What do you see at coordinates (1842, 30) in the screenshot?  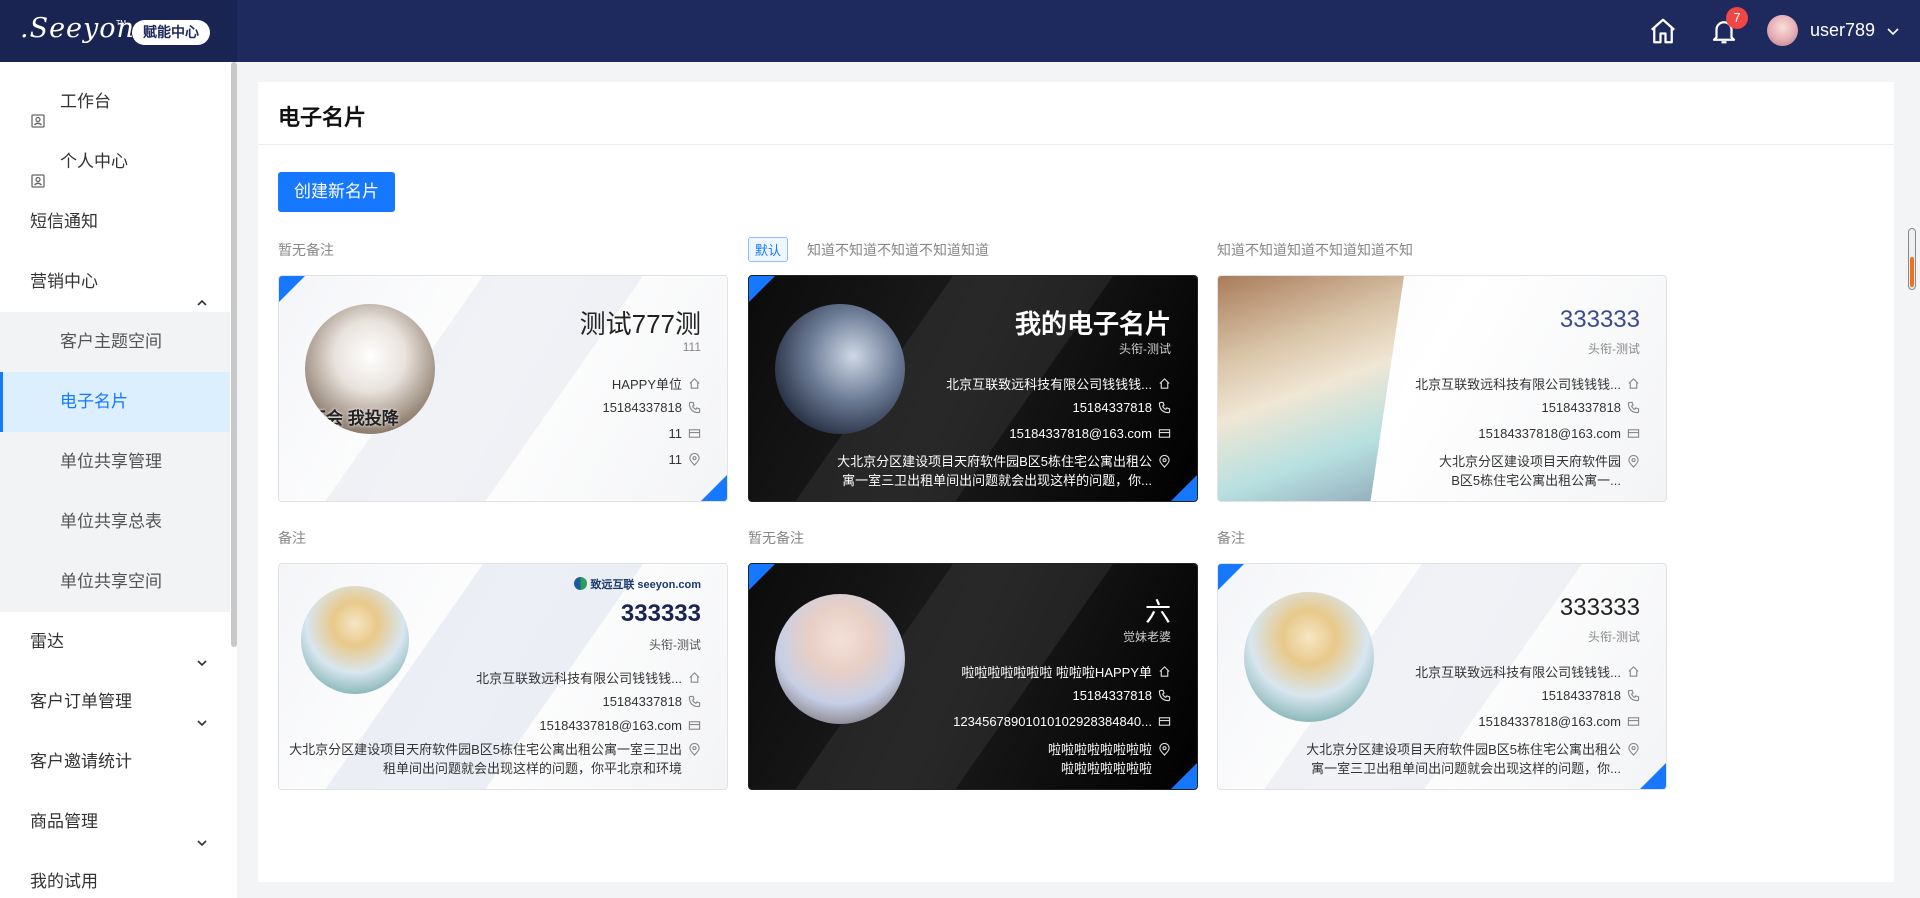 I see `username: user789` at bounding box center [1842, 30].